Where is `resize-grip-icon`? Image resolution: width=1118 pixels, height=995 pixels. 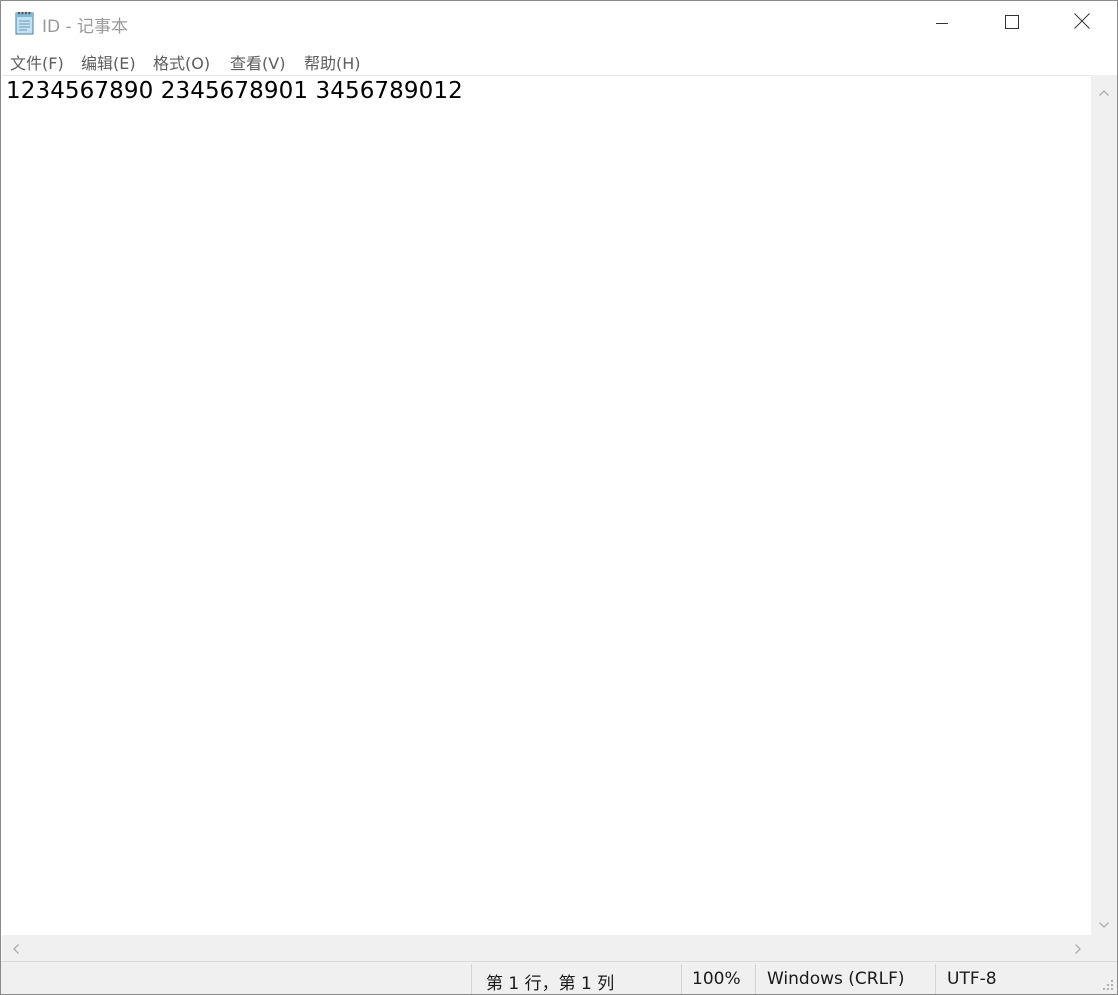 resize-grip-icon is located at coordinates (1107, 984).